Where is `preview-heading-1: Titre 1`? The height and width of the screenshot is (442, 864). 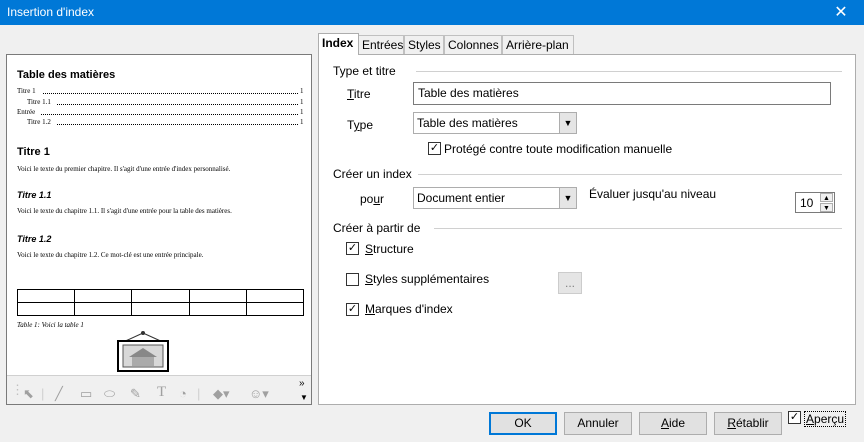 preview-heading-1: Titre 1 is located at coordinates (33, 152).